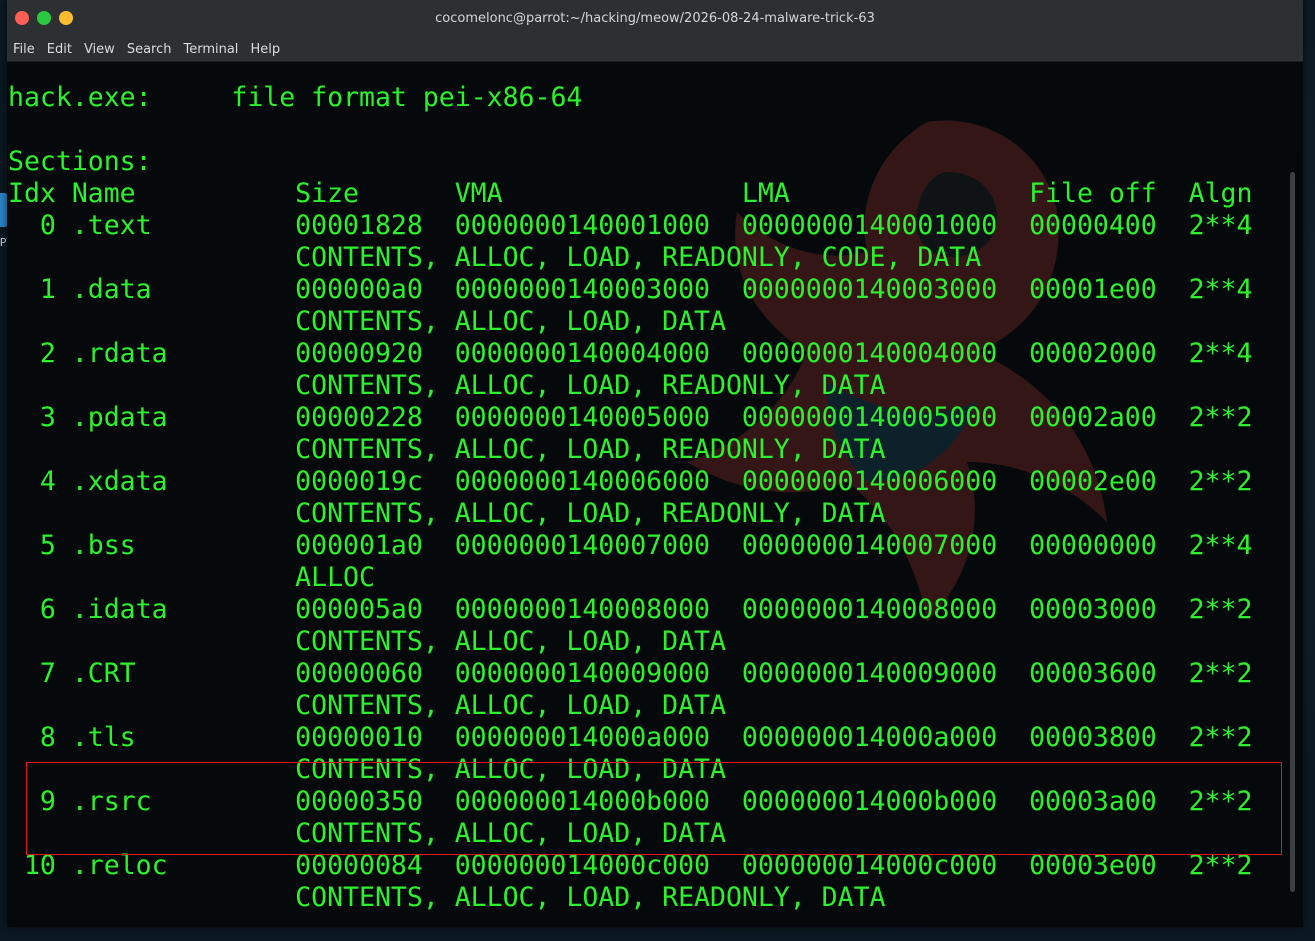  What do you see at coordinates (59, 51) in the screenshot?
I see `menu-edit: Edit` at bounding box center [59, 51].